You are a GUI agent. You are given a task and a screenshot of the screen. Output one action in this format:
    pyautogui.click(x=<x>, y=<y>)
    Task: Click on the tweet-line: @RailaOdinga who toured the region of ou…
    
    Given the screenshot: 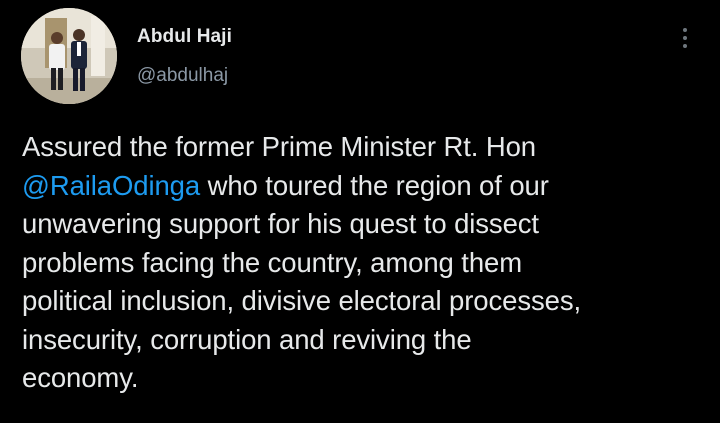 What is the action you would take?
    pyautogui.click(x=367, y=186)
    